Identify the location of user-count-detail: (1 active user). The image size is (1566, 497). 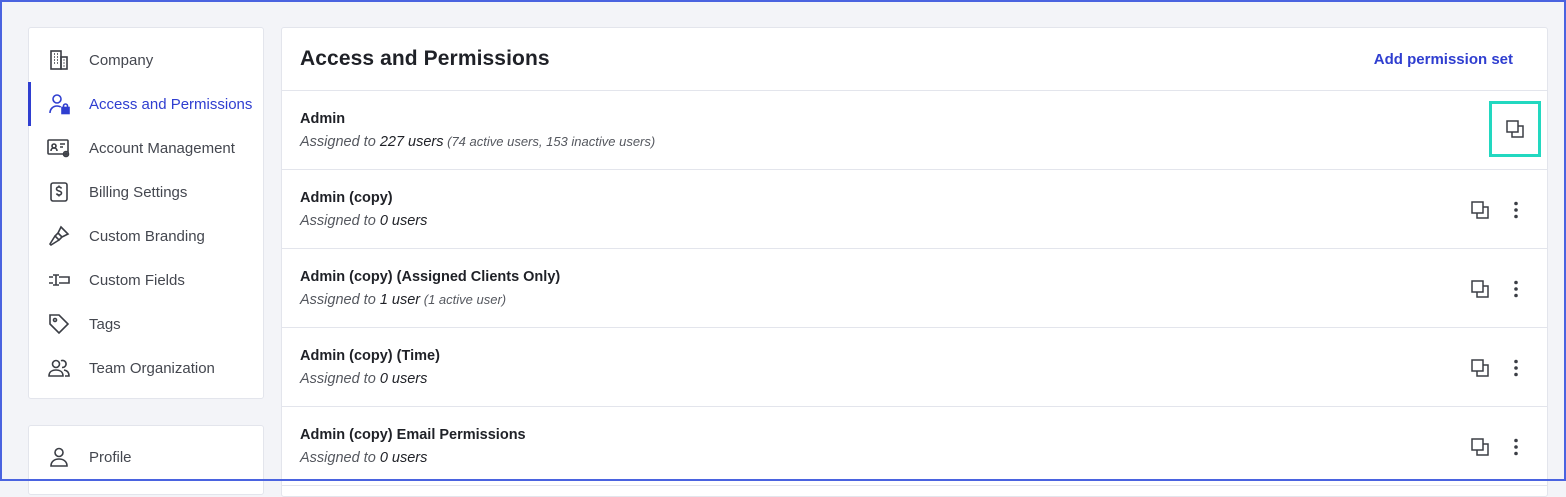
(463, 299).